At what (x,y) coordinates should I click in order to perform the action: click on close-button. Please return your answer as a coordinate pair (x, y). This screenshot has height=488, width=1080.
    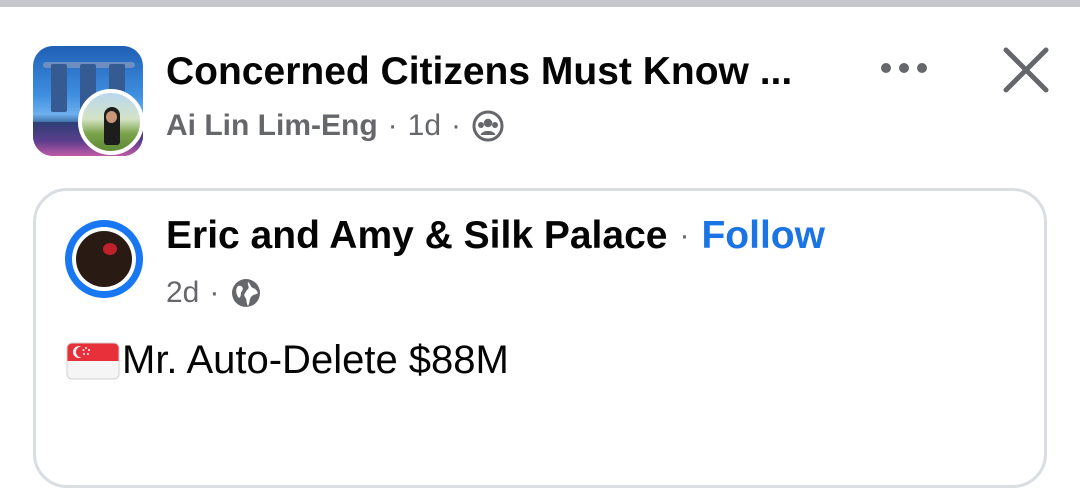
    Looking at the image, I should click on (1026, 70).